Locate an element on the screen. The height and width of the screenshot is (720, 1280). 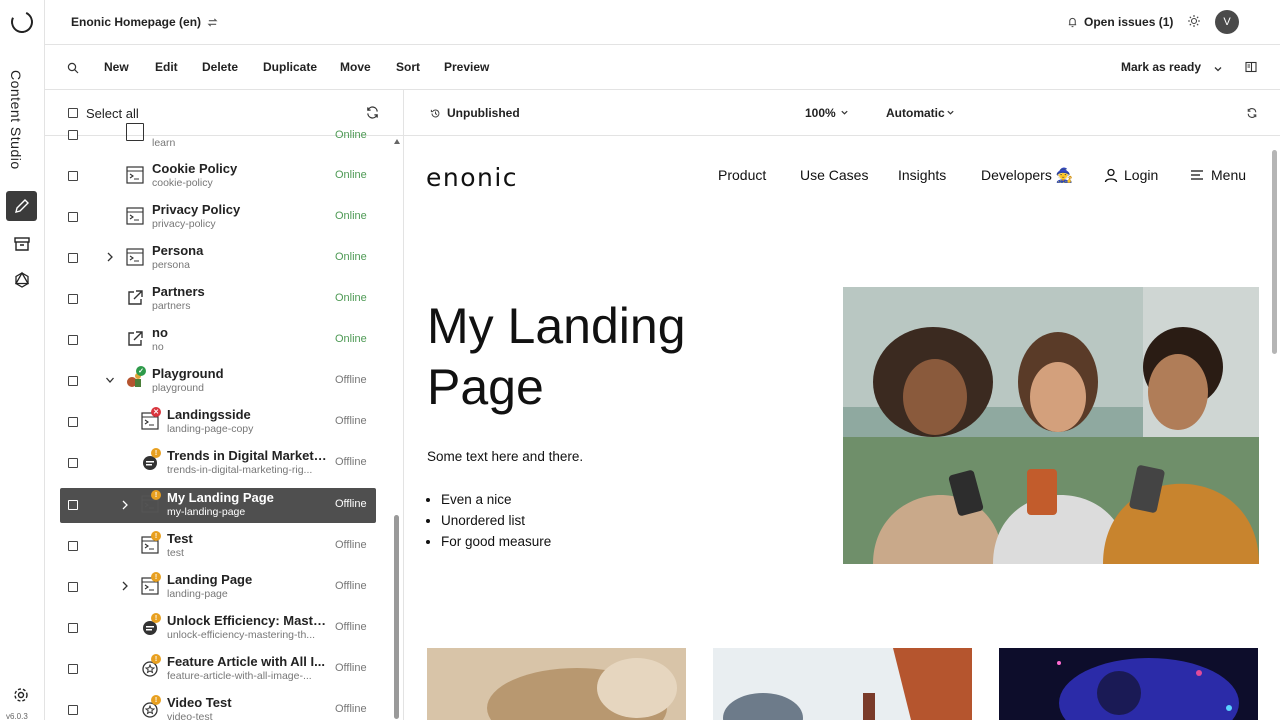
archive-button is located at coordinates (21, 244).